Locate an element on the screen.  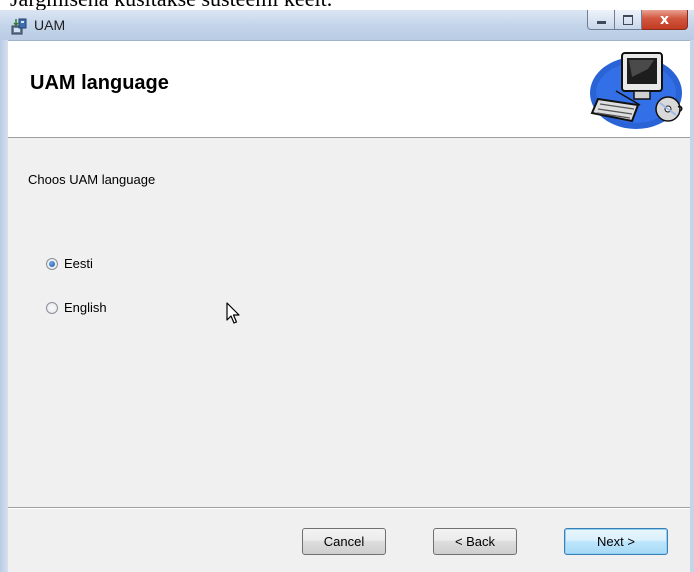
close-button: x is located at coordinates (665, 20).